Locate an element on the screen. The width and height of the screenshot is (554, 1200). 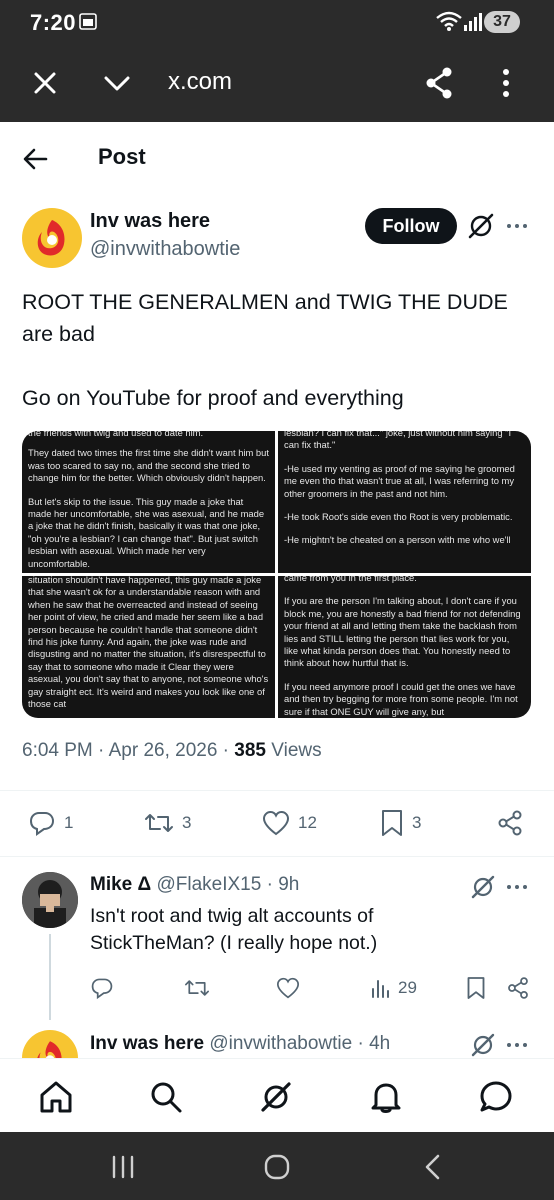
battery-indicator: 37 is located at coordinates (502, 22).